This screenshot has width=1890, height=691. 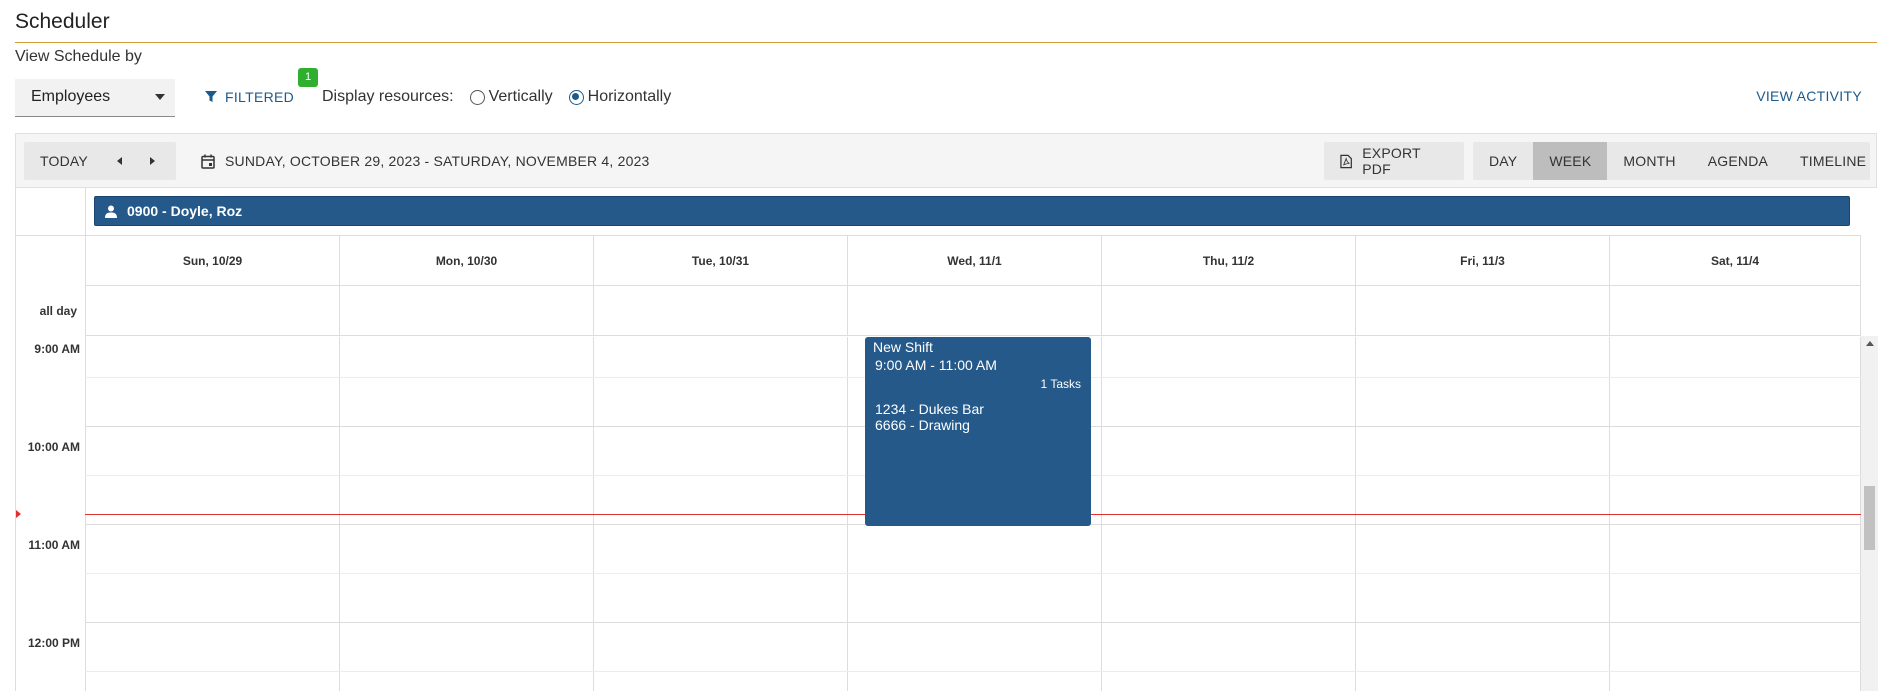 I want to click on caret-right-icon, so click(x=152, y=161).